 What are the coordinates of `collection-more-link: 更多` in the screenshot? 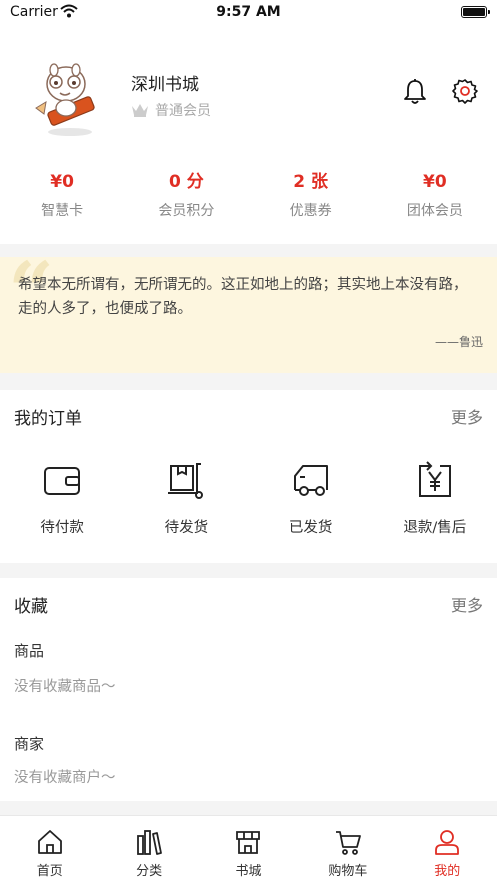 It's located at (467, 604).